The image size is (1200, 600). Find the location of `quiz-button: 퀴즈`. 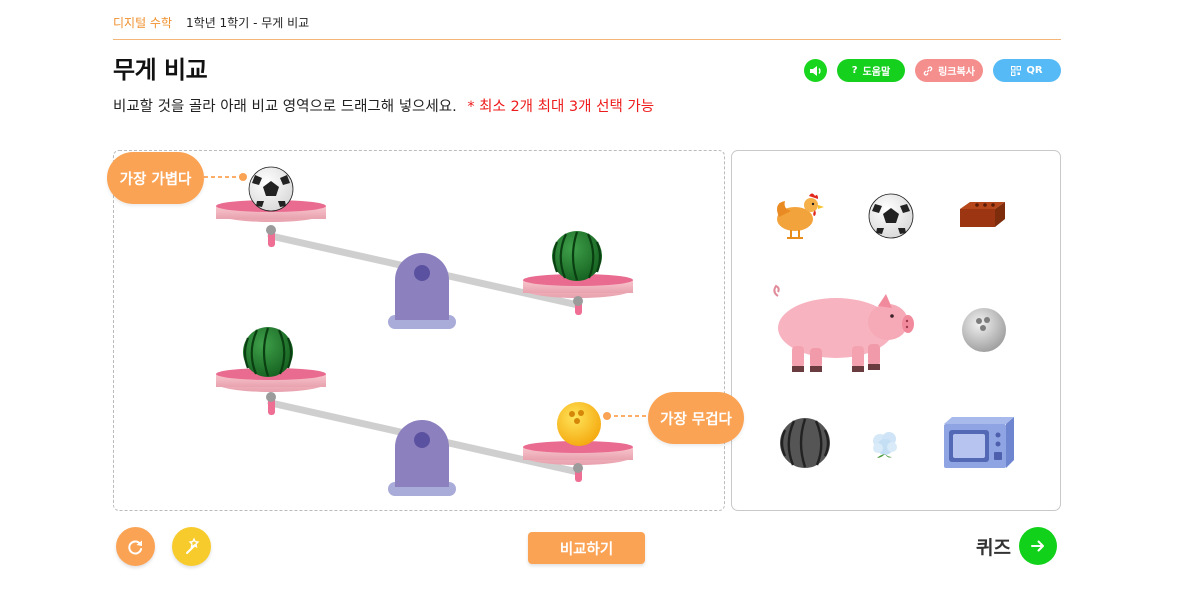

quiz-button: 퀴즈 is located at coordinates (1016, 546).